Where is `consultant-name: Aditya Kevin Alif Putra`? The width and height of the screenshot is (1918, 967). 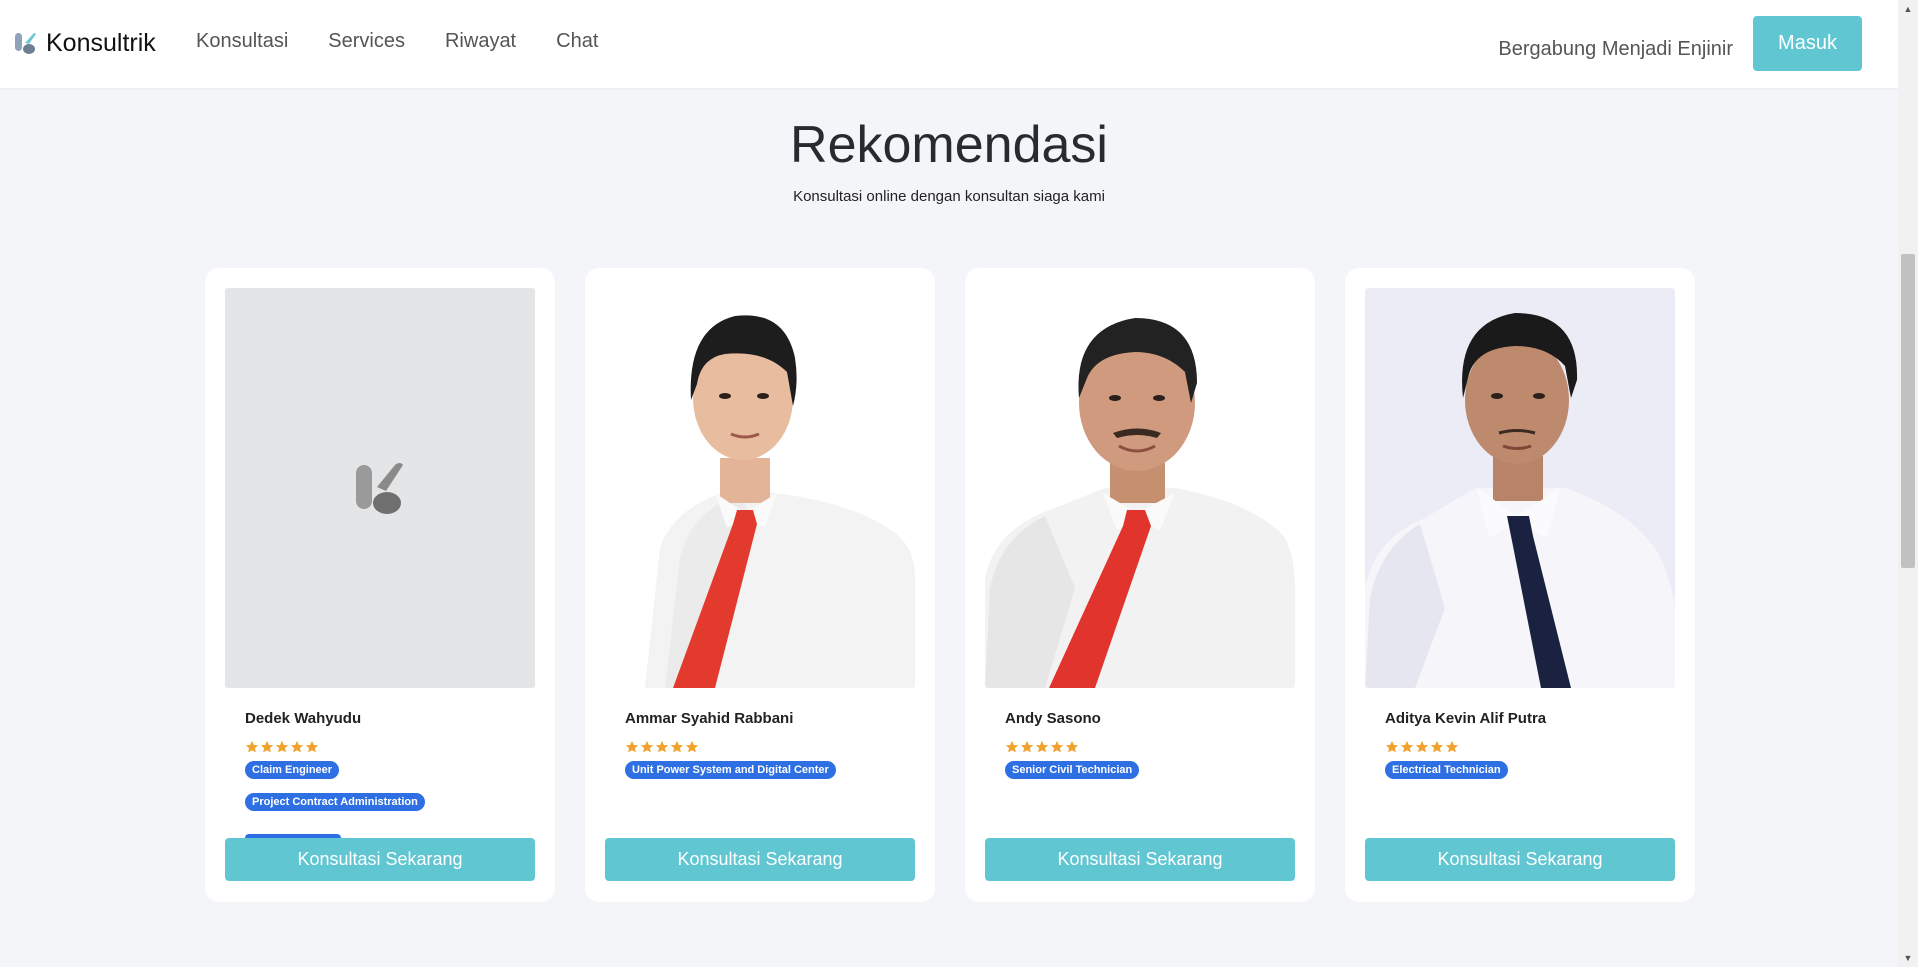 consultant-name: Aditya Kevin Alif Putra is located at coordinates (1466, 718).